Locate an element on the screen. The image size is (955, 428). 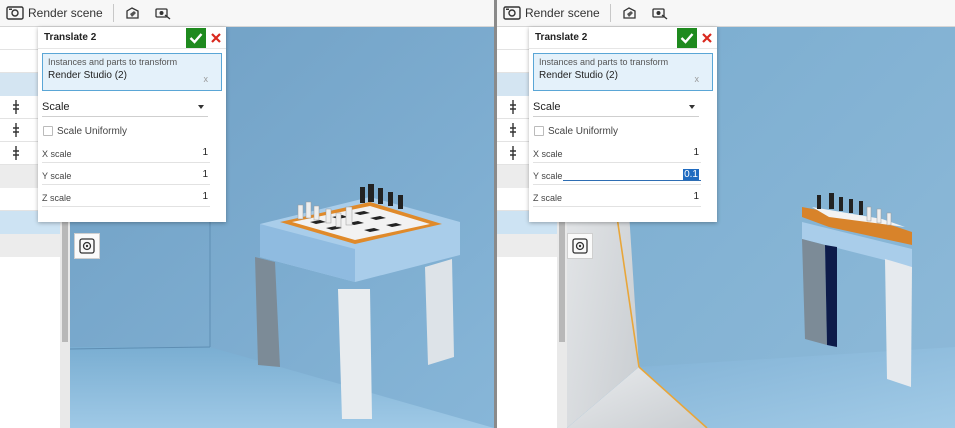
y-scale-row: Y scale 0.1 is located at coordinates (617, 174).